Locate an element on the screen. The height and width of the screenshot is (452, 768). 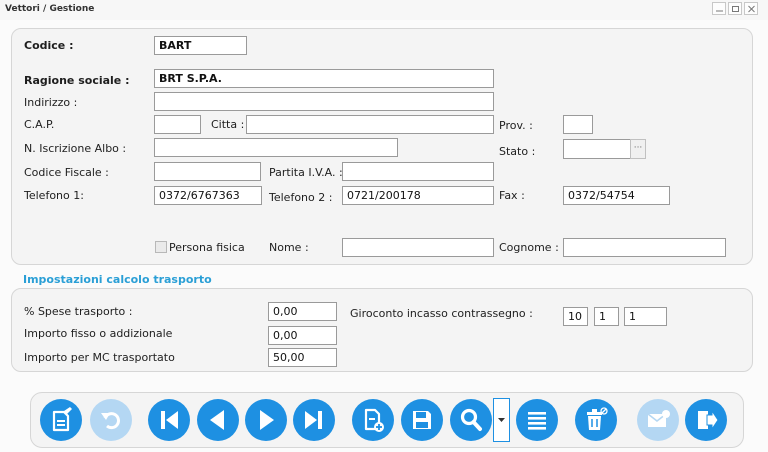
window-controls is located at coordinates (734, 8).